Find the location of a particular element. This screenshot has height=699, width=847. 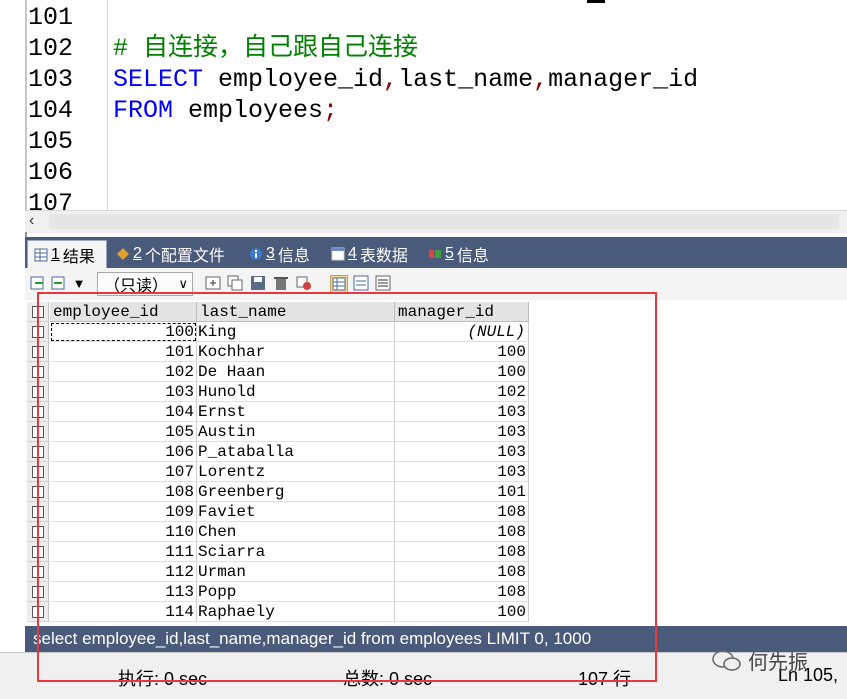

table-cell: De Haan is located at coordinates (296, 372).